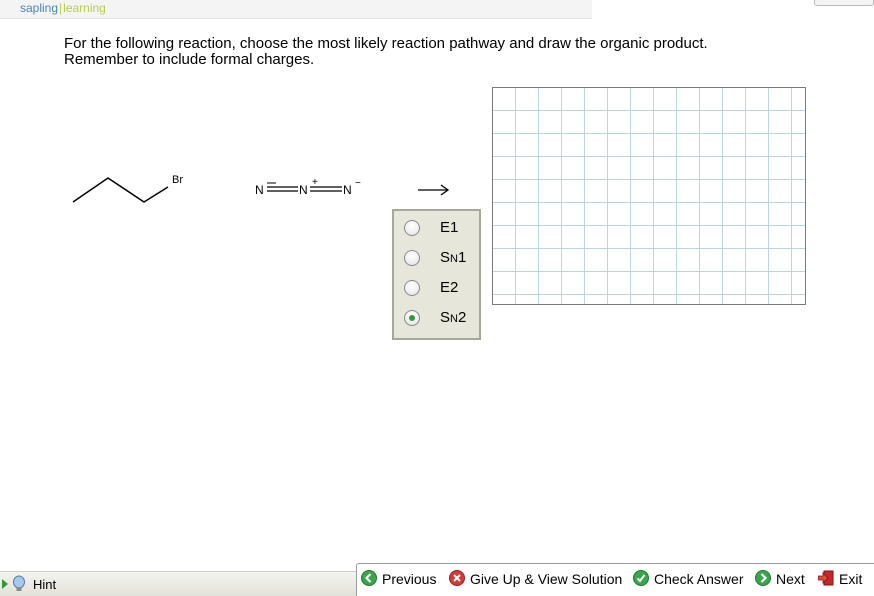  Describe the element at coordinates (19, 583) in the screenshot. I see `lightbulb-icon` at that location.